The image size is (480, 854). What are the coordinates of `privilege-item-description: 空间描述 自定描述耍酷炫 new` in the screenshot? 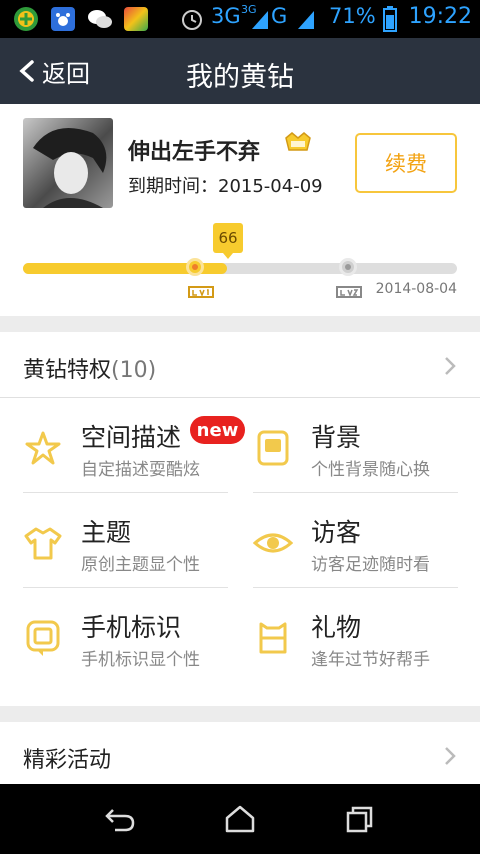 It's located at (134, 445).